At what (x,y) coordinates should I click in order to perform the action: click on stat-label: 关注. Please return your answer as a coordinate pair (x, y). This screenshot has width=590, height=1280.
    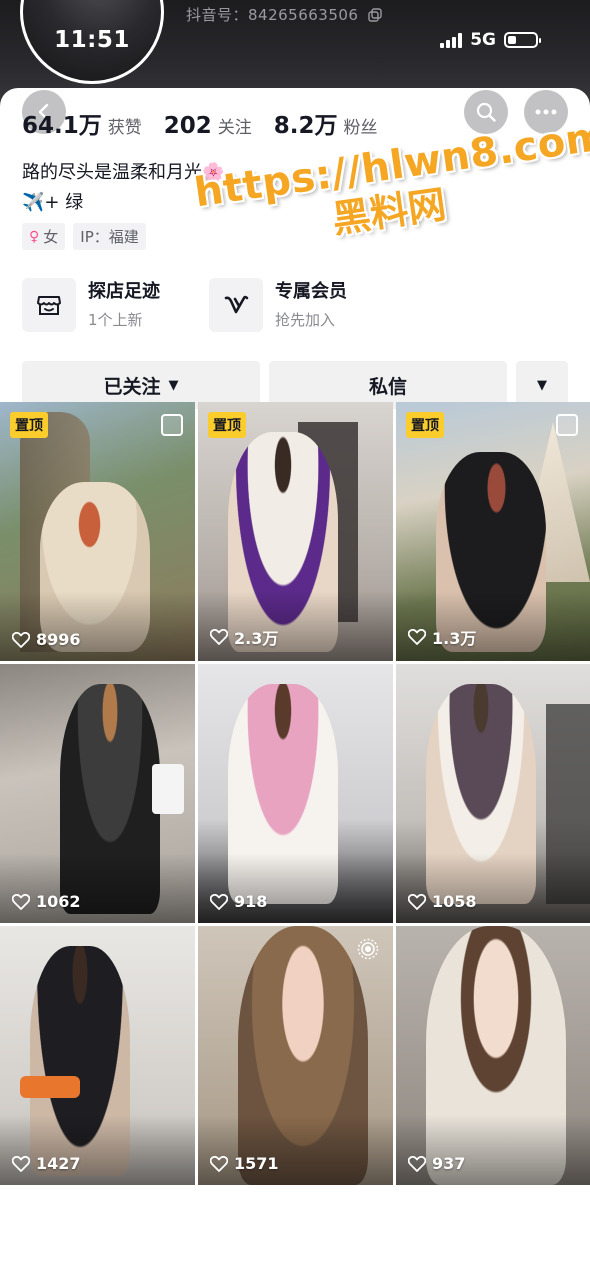
    Looking at the image, I should click on (234, 128).